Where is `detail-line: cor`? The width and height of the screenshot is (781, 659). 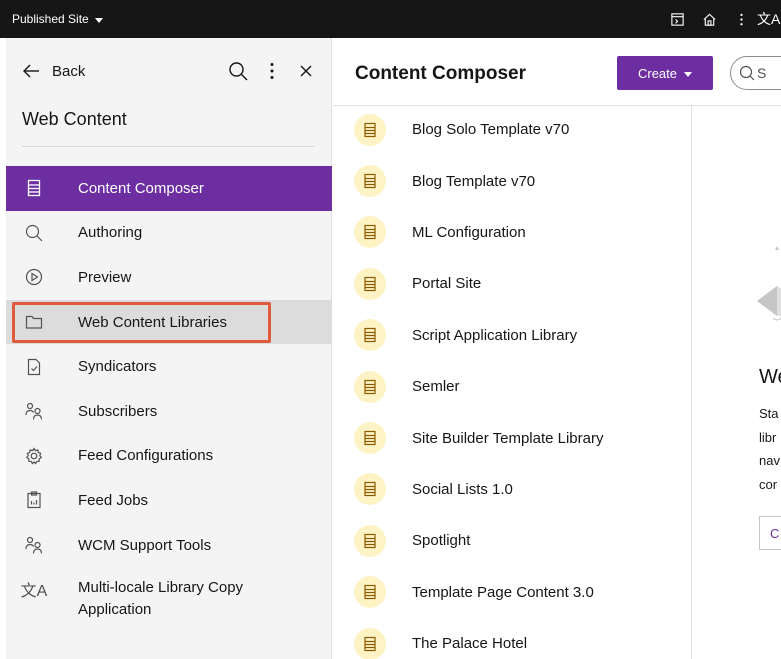 detail-line: cor is located at coordinates (768, 484).